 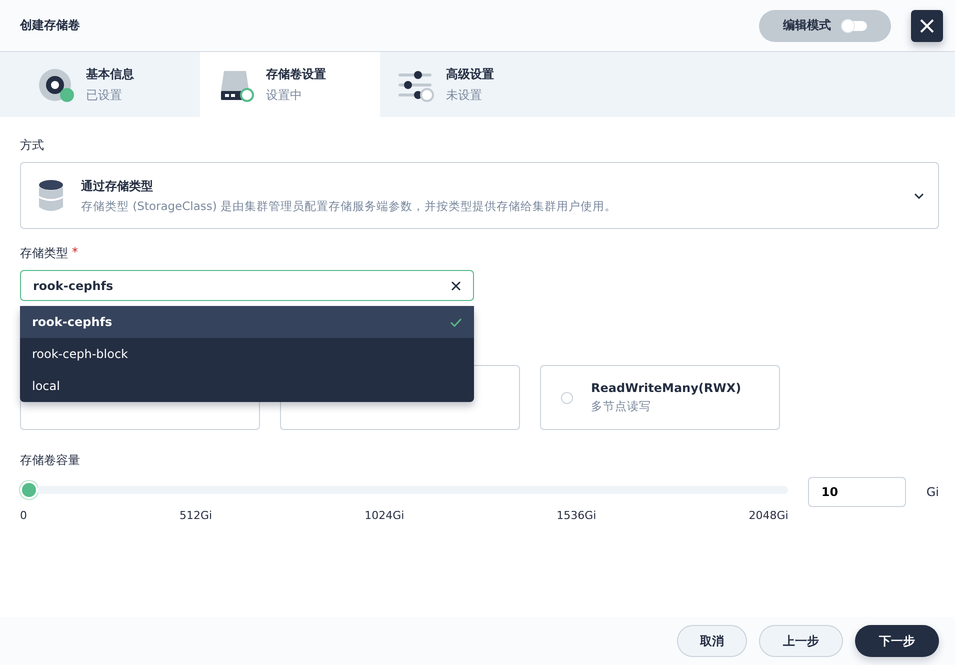 What do you see at coordinates (932, 492) in the screenshot?
I see `unit-label: Gi` at bounding box center [932, 492].